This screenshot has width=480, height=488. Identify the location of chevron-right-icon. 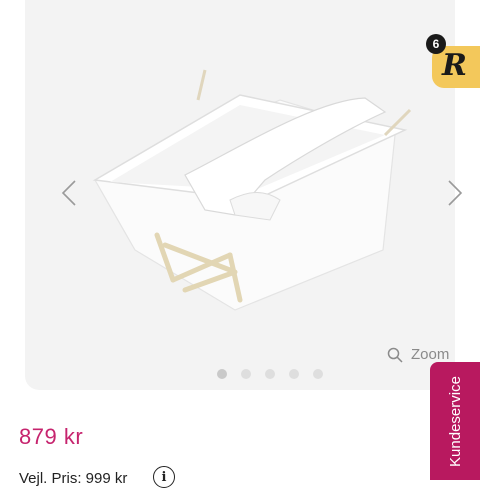
(455, 193).